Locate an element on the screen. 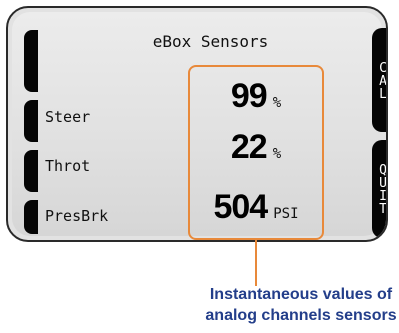 This screenshot has height=333, width=399. sensor-value-presbrk: 504 is located at coordinates (240, 207).